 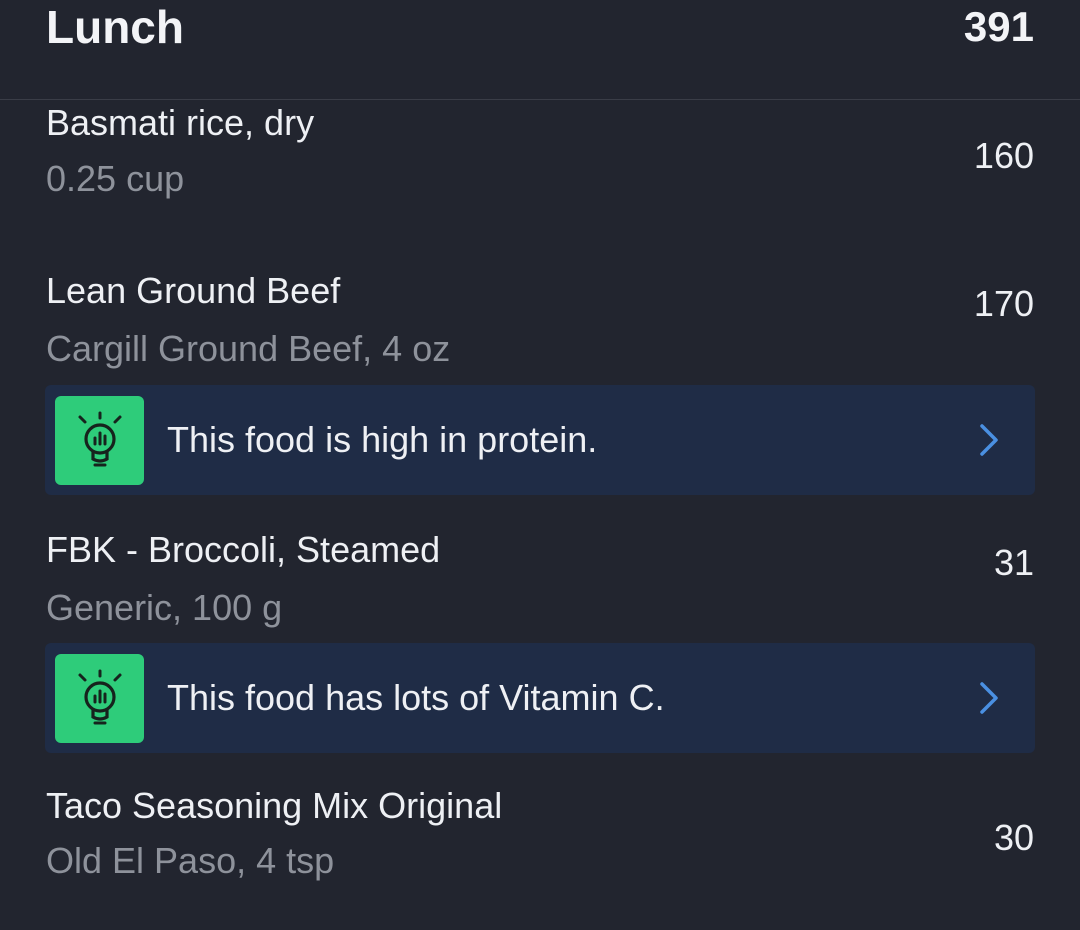 What do you see at coordinates (998, 26) in the screenshot?
I see `meal-total-calories: 391` at bounding box center [998, 26].